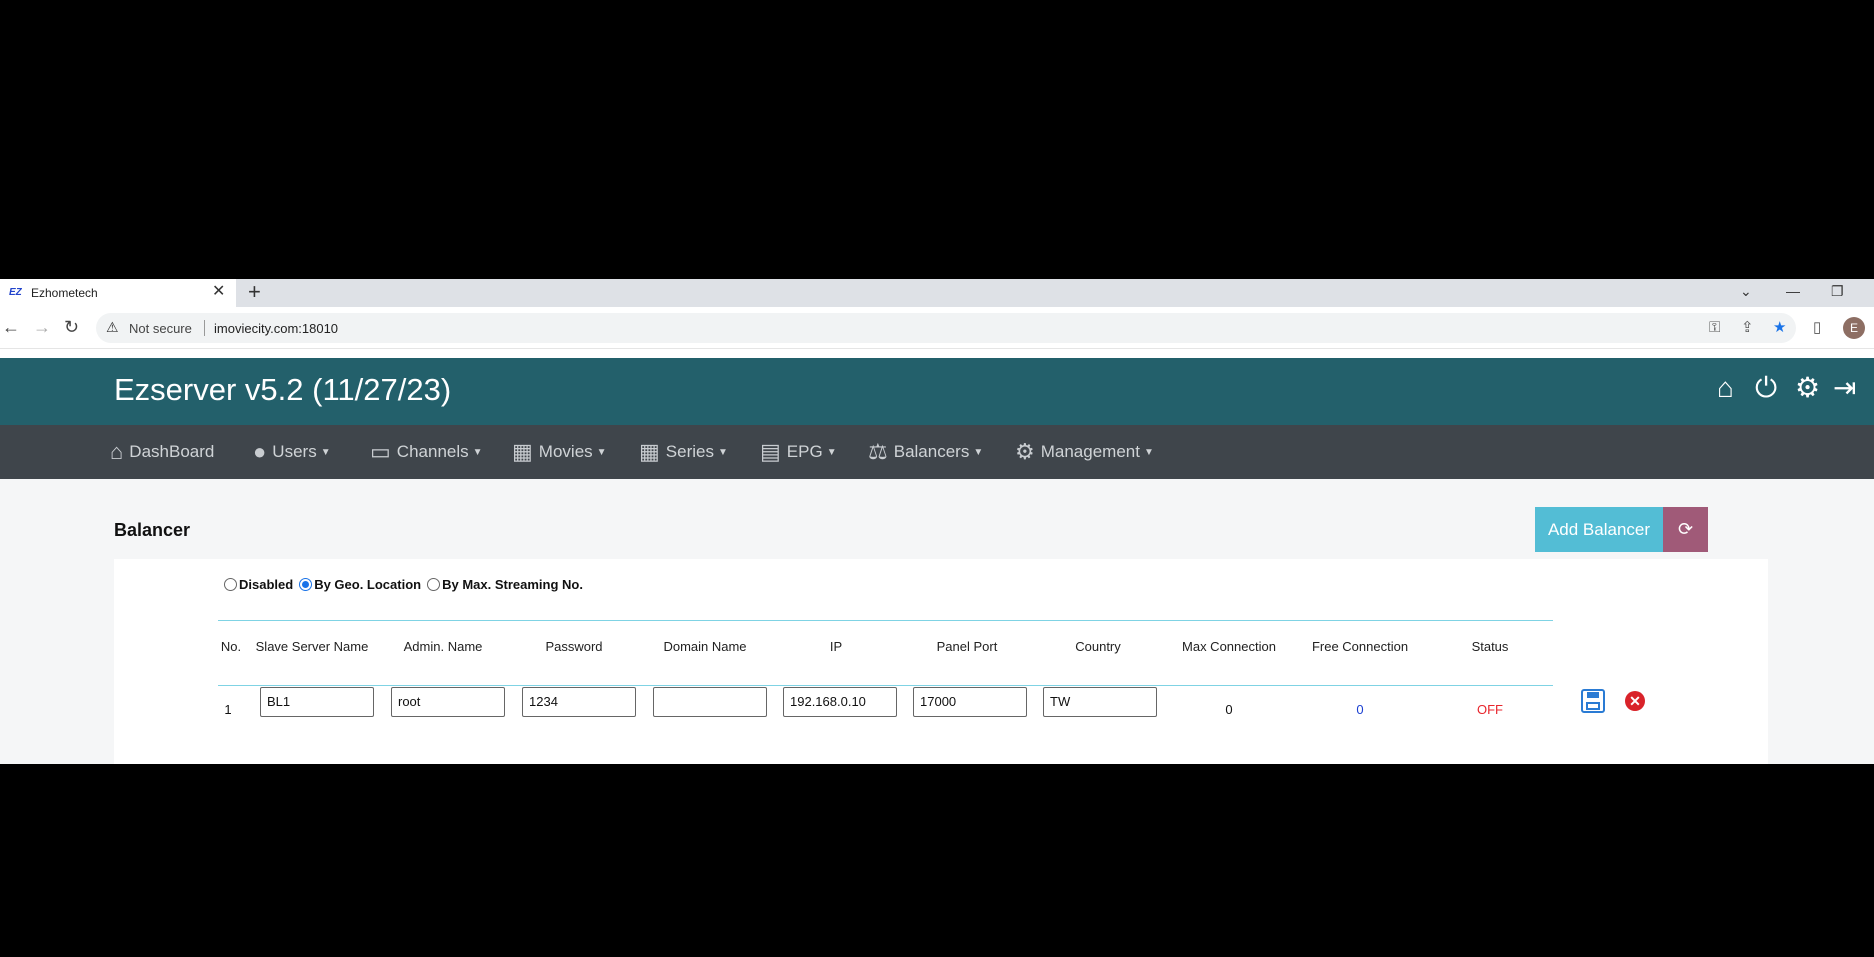 The height and width of the screenshot is (957, 1874). What do you see at coordinates (931, 451) in the screenshot?
I see `nav-label: Balancers` at bounding box center [931, 451].